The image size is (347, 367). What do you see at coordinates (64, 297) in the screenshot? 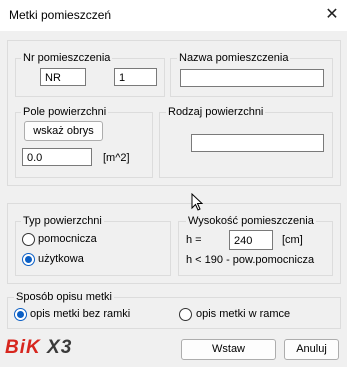
I see `label-style-label: Sposób opisu metki` at bounding box center [64, 297].